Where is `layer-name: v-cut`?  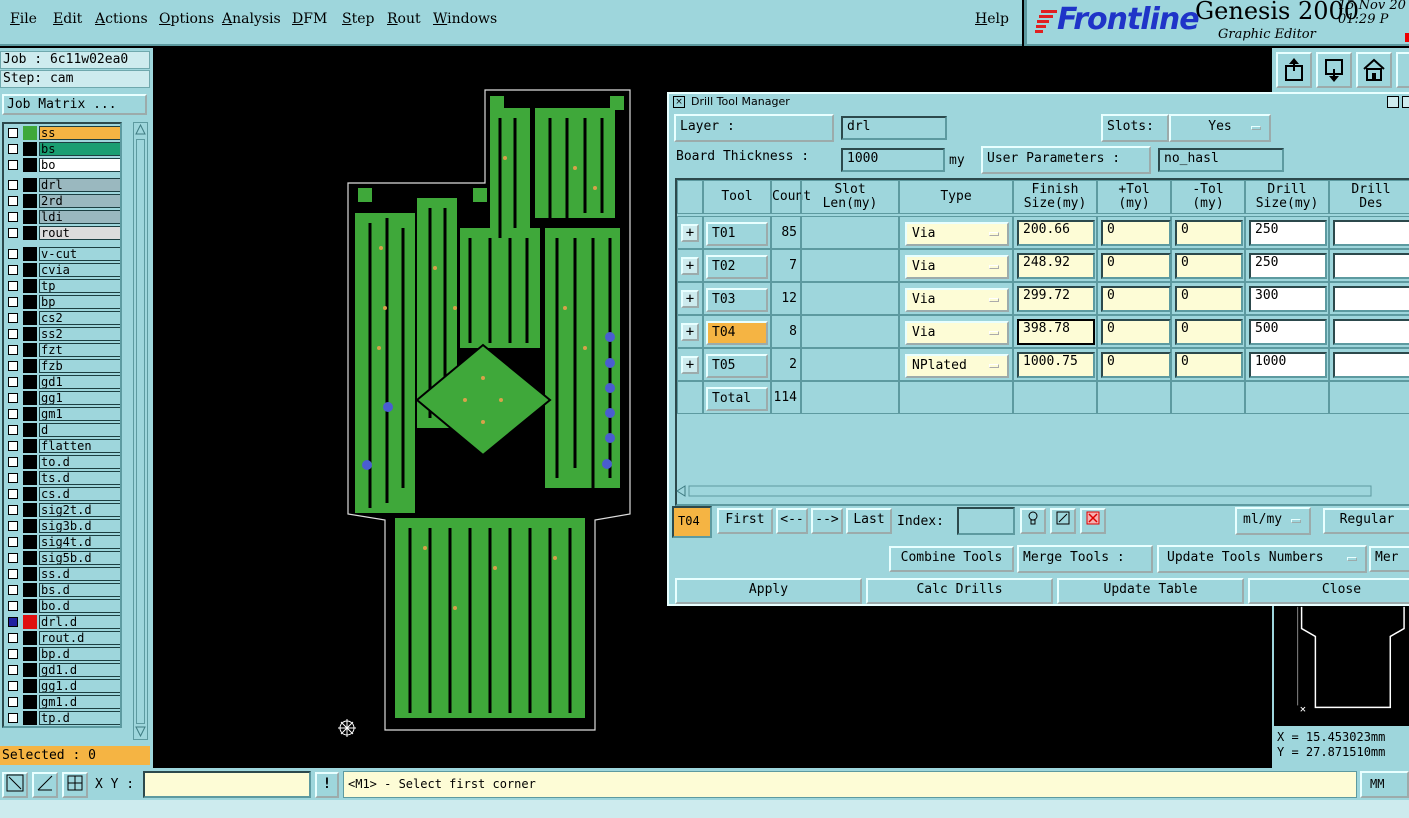
layer-name: v-cut is located at coordinates (79, 254).